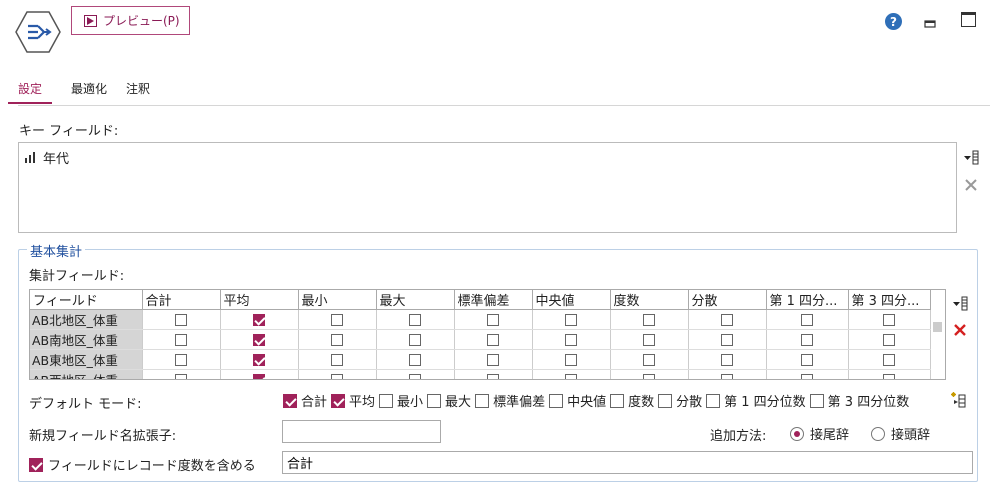 Image resolution: width=1000 pixels, height=491 pixels. I want to click on default-mode-option: 最小, so click(401, 400).